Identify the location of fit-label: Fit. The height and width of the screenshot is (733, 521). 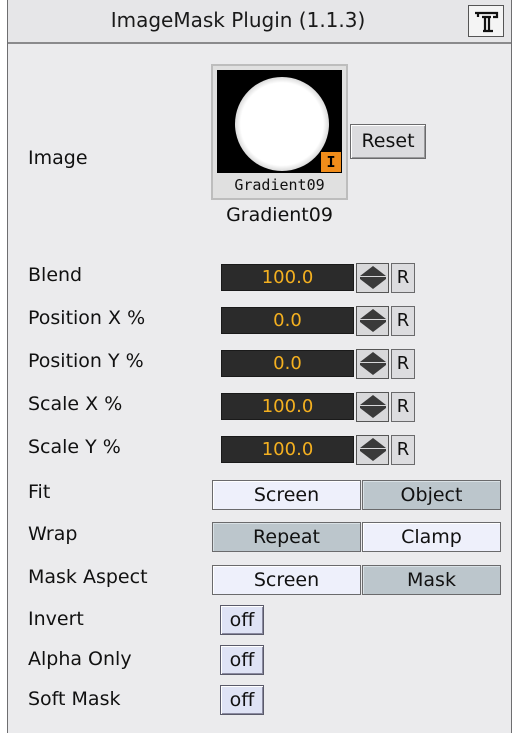
(39, 492).